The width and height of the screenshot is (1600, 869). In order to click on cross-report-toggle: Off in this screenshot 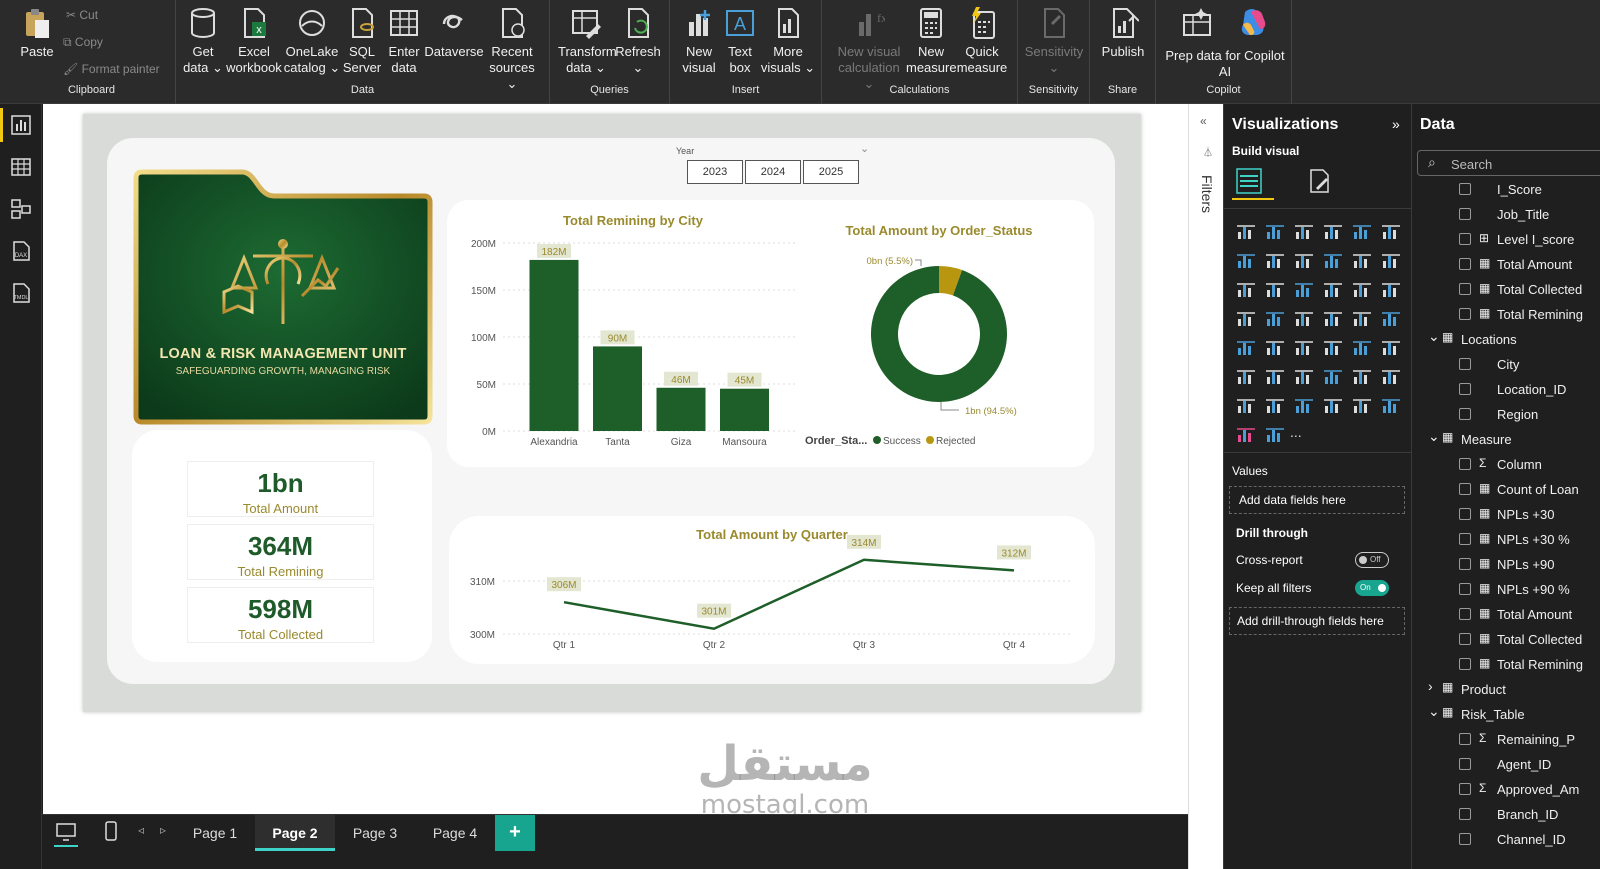, I will do `click(1372, 560)`.